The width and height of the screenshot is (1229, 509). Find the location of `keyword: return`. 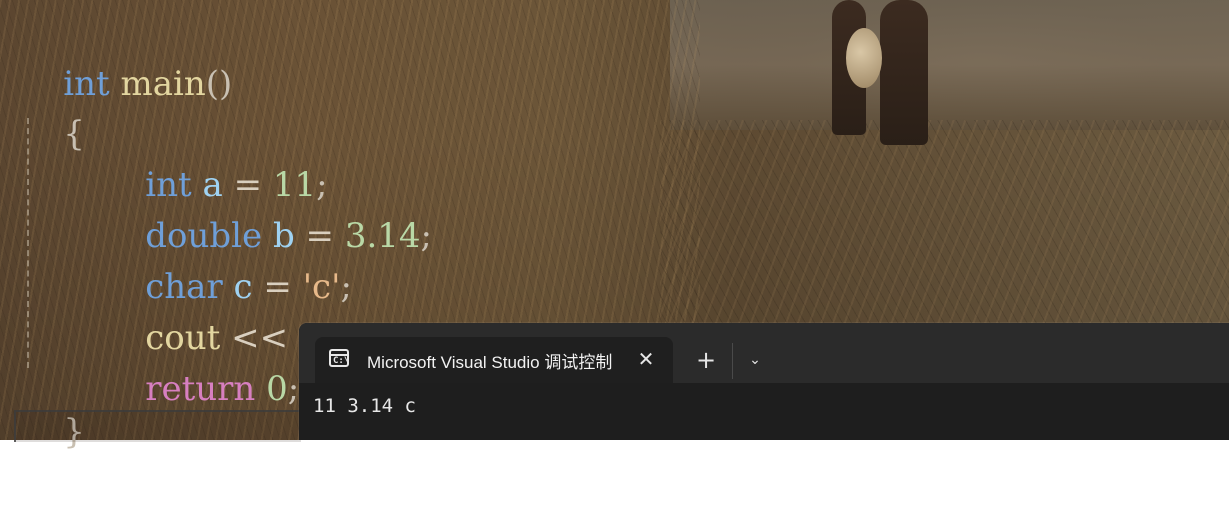

keyword: return is located at coordinates (200, 389).